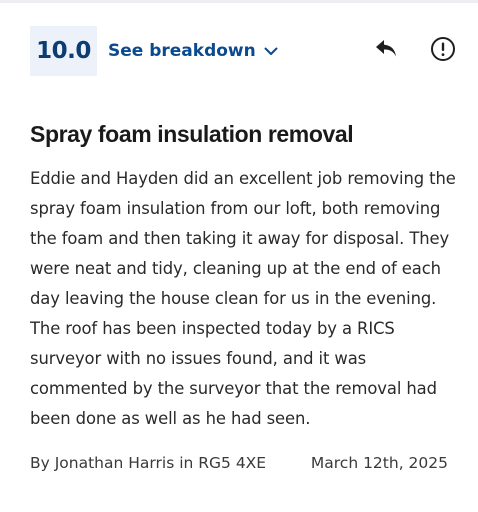 The height and width of the screenshot is (512, 478). I want to click on report-button, so click(443, 51).